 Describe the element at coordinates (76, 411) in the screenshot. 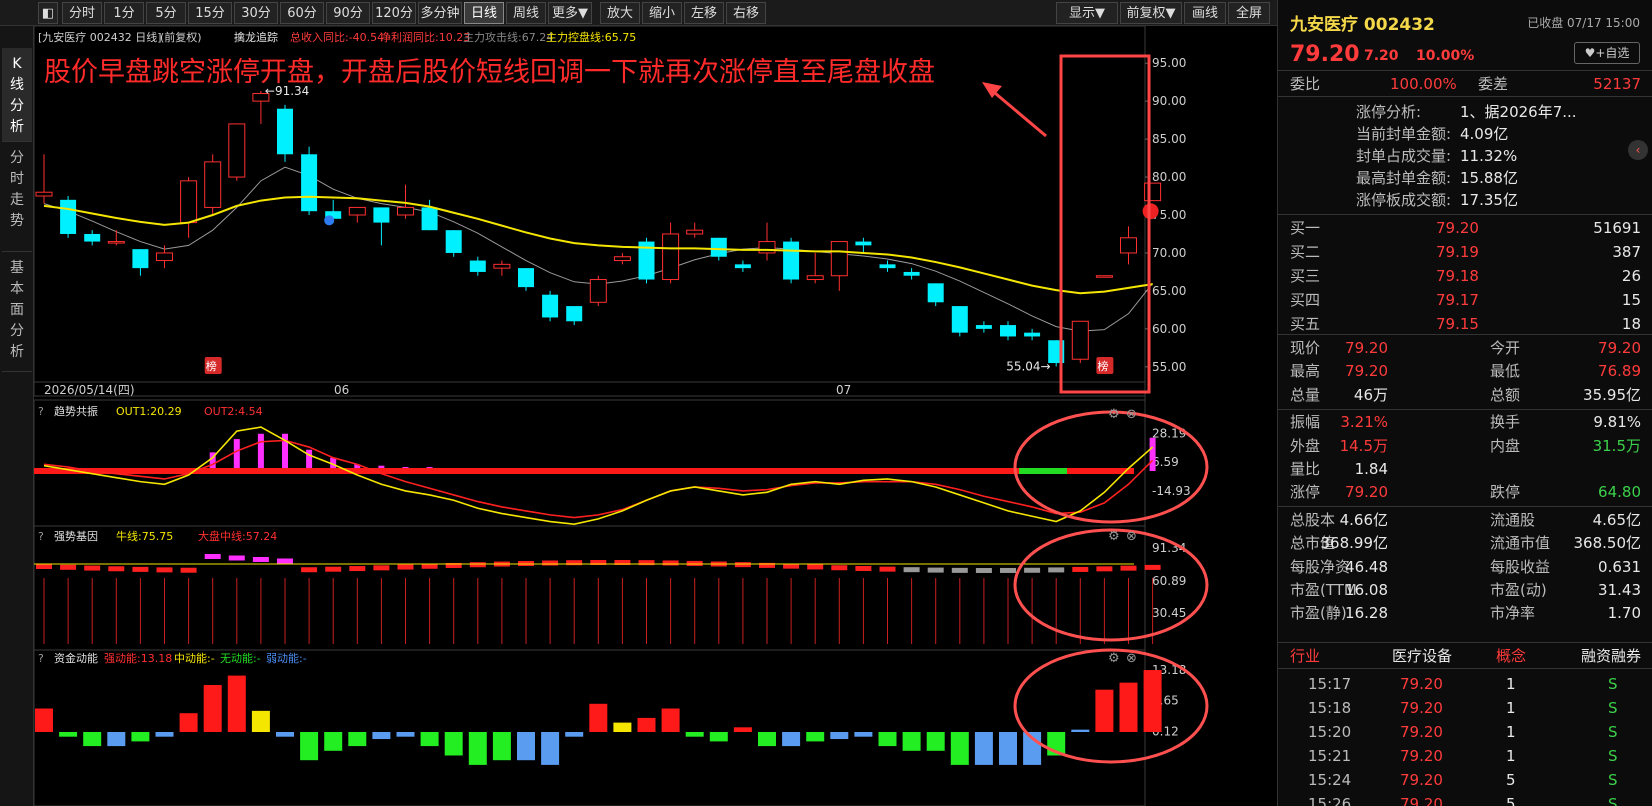

I see `panel2-name: 趋势共振` at that location.